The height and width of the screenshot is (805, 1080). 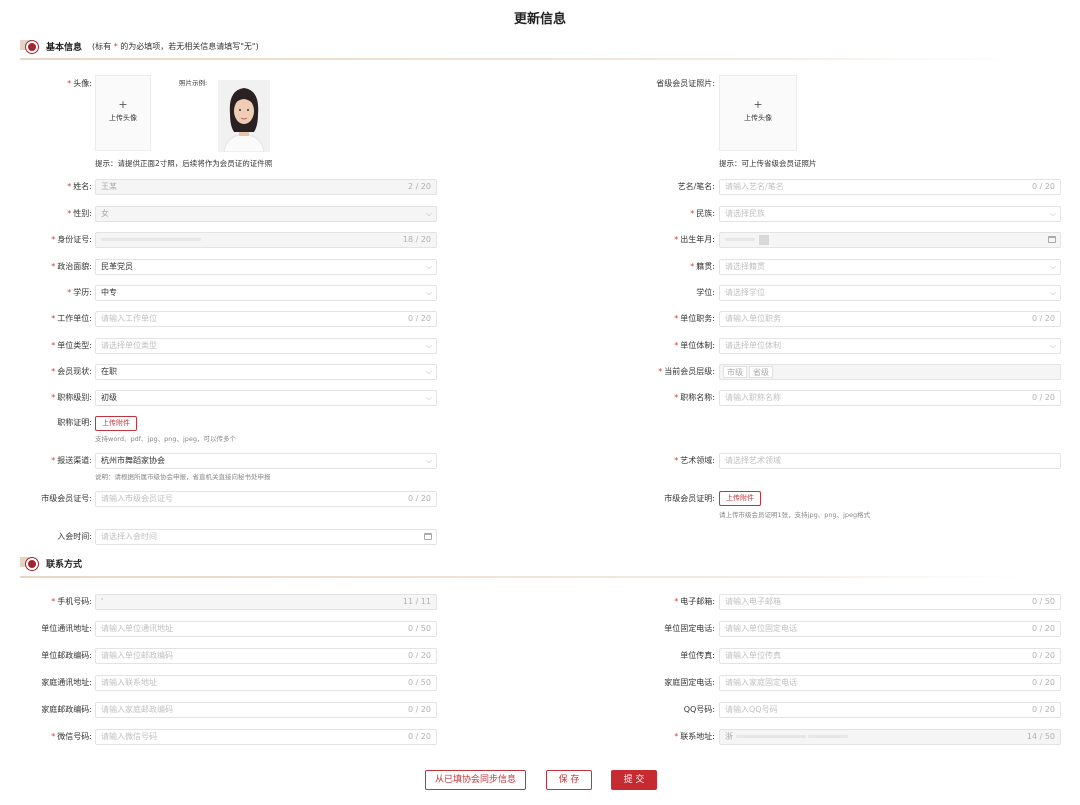 I want to click on contact-address-input: 浙 14 / 50, so click(x=890, y=737).